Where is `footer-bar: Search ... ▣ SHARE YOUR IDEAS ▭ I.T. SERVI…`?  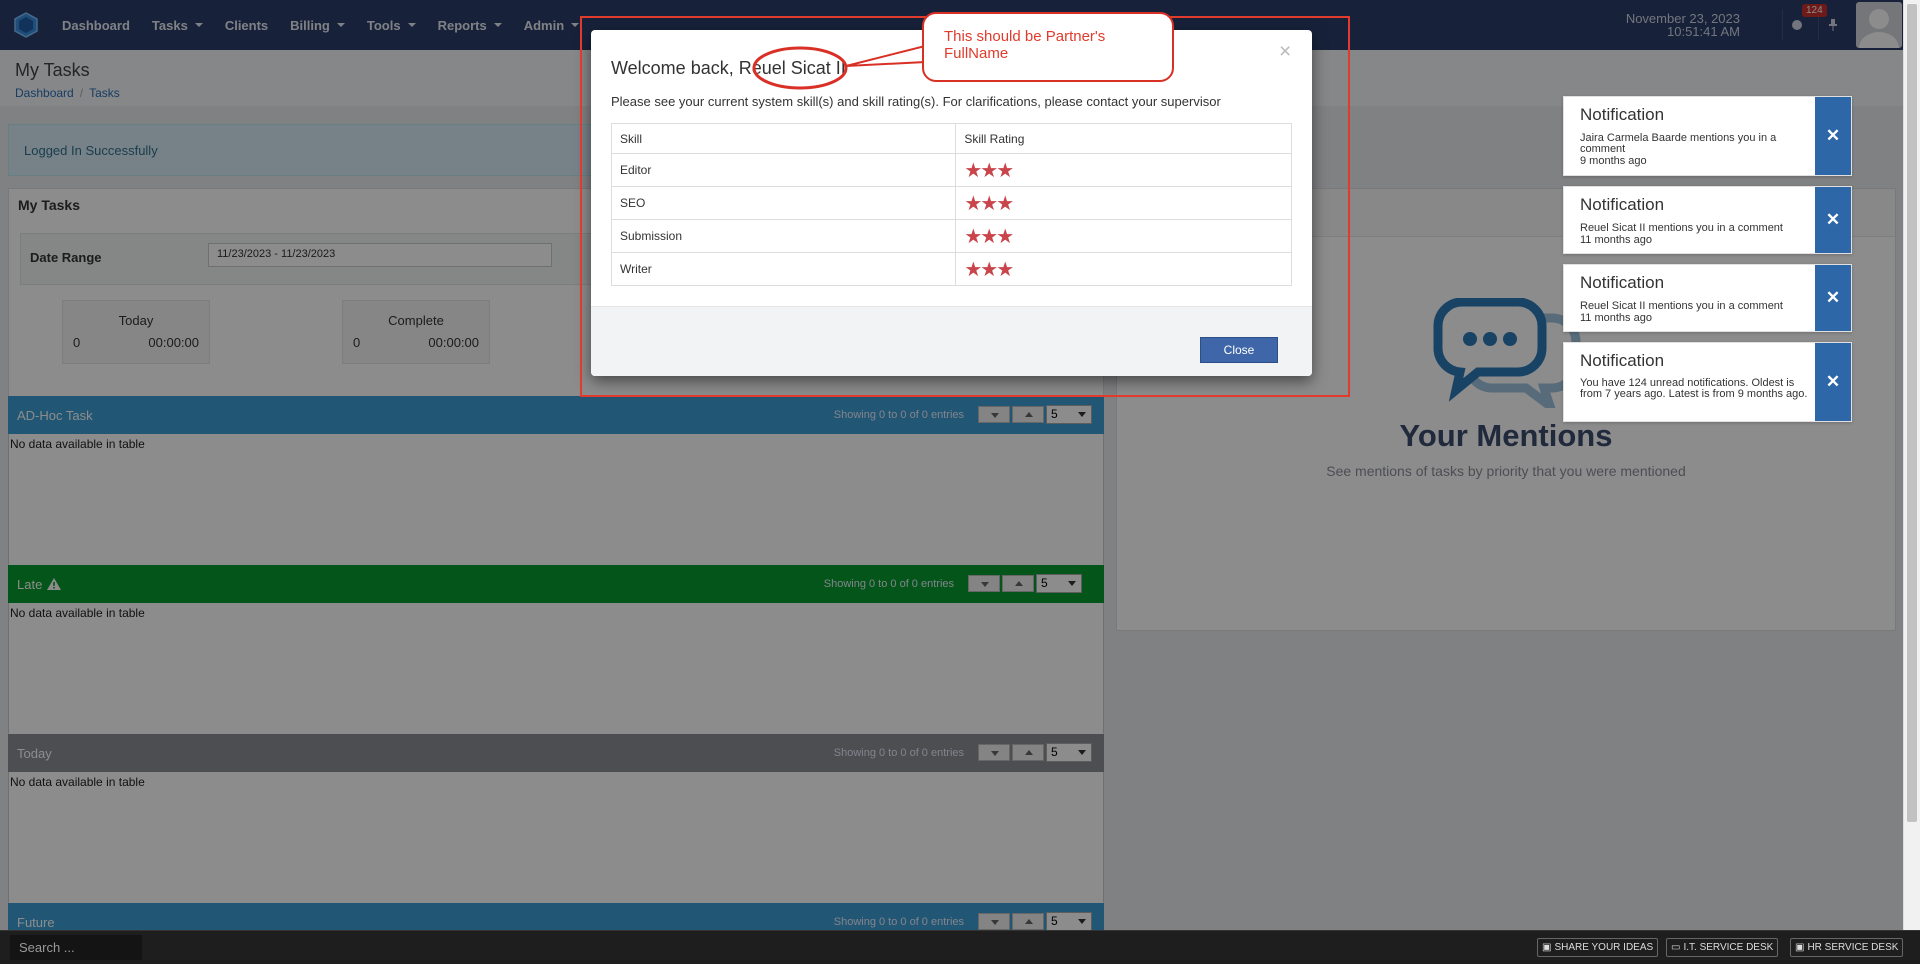
footer-bar: Search ... ▣ SHARE YOUR IDEAS ▭ I.T. SERVI… is located at coordinates (960, 947).